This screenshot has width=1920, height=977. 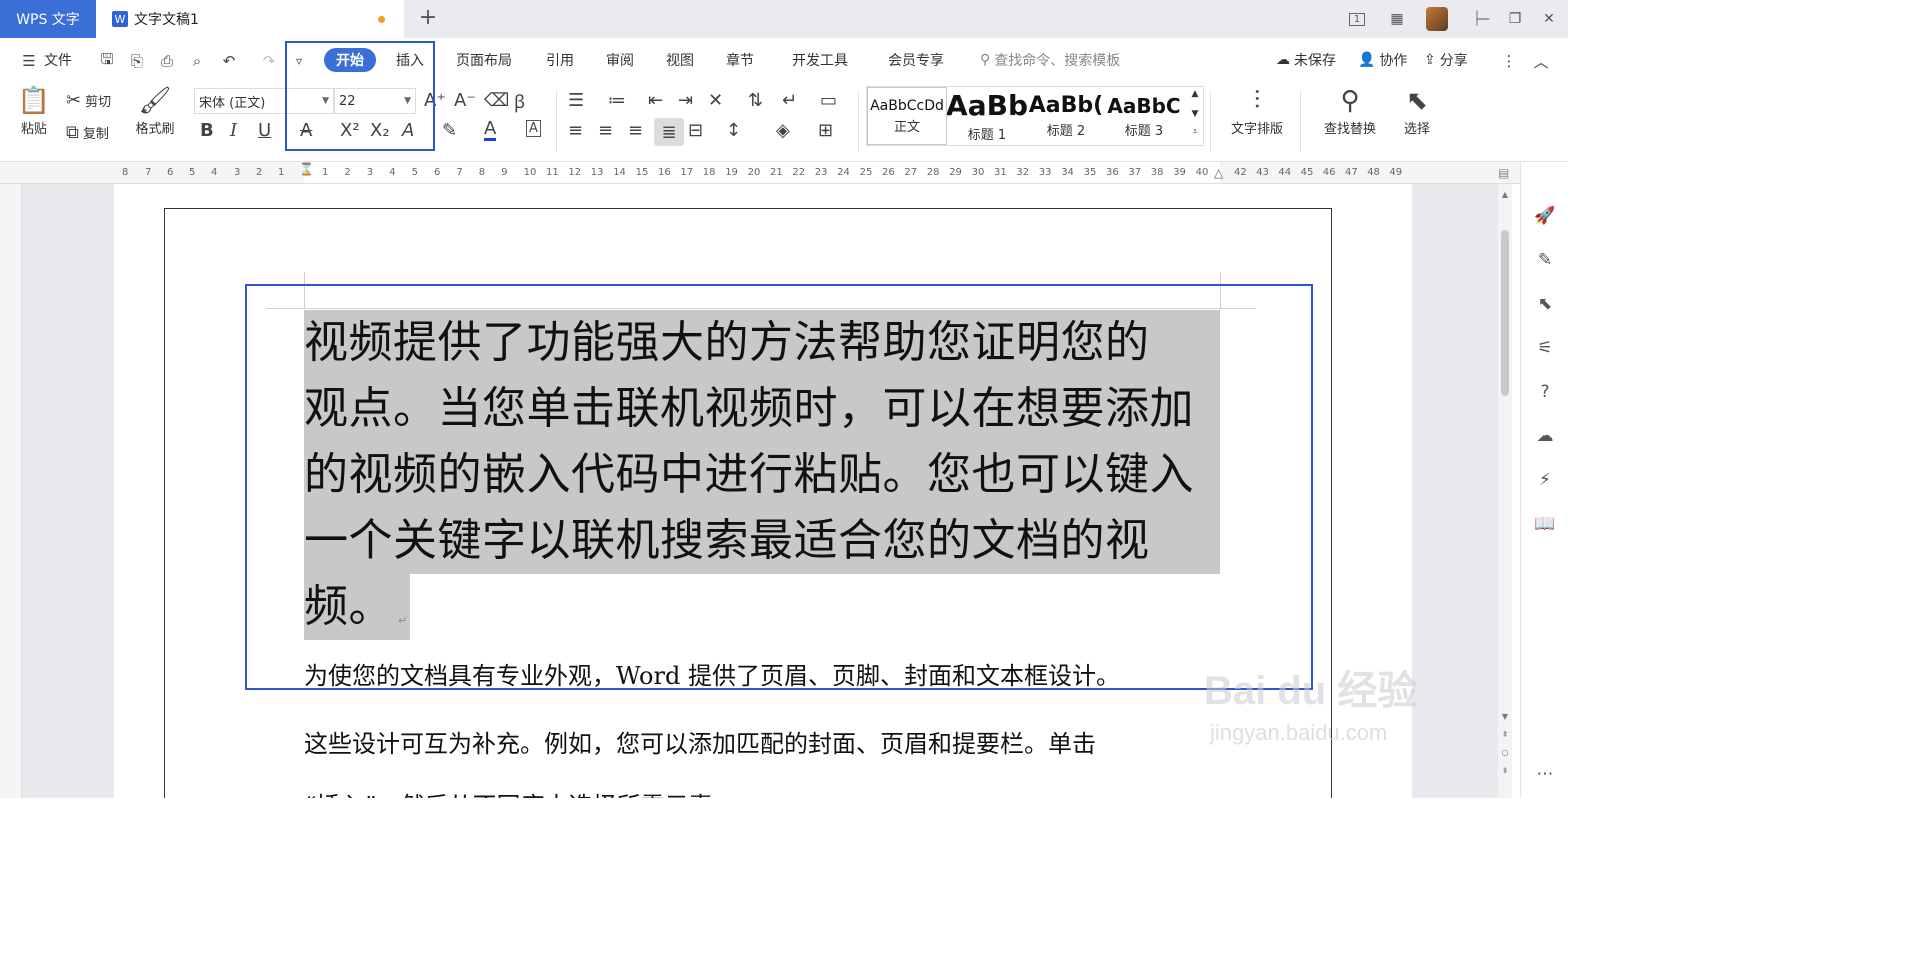 What do you see at coordinates (58, 60) in the screenshot?
I see `menu-file: 文件` at bounding box center [58, 60].